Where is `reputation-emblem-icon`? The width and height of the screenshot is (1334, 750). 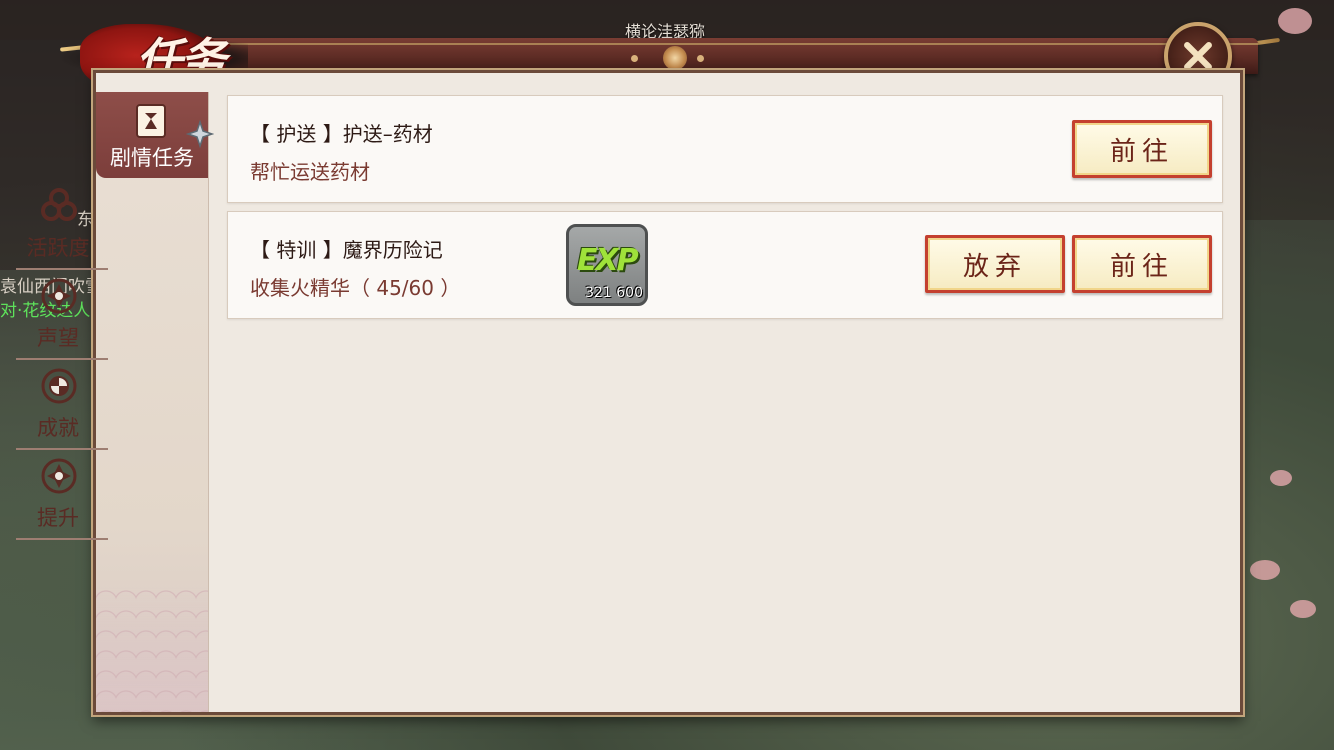 reputation-emblem-icon is located at coordinates (59, 296).